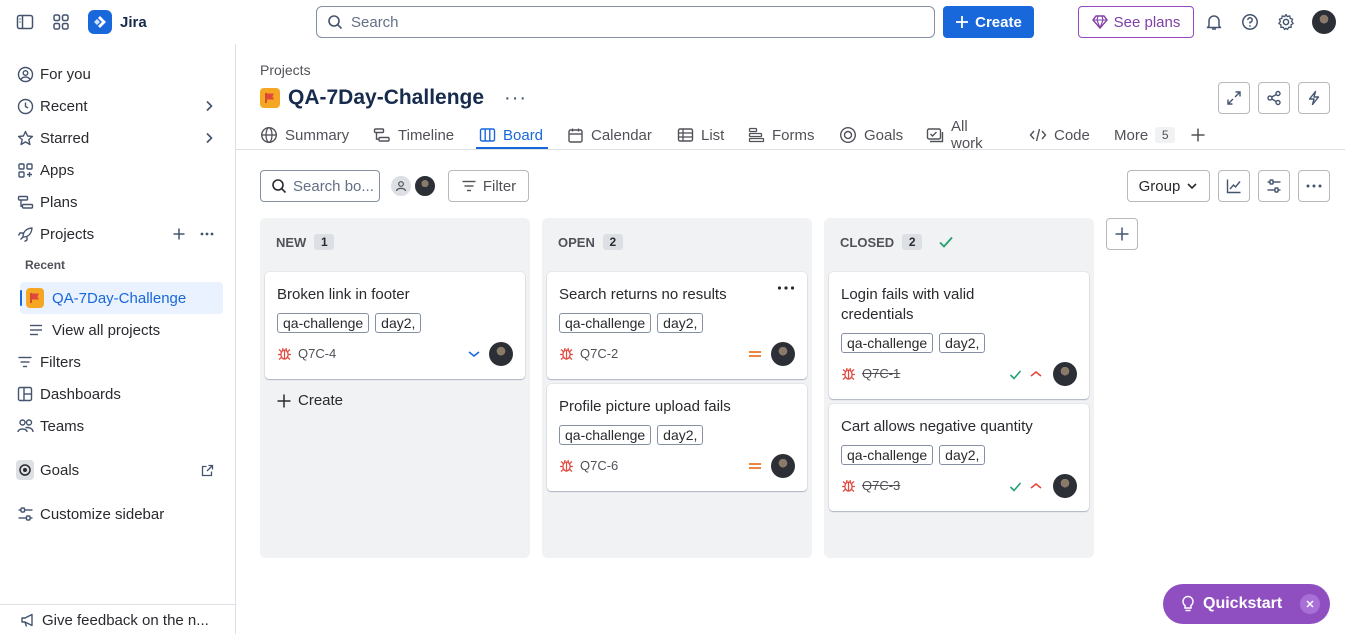 The height and width of the screenshot is (634, 1345). I want to click on sidebar-item-goals: Goals, so click(118, 470).